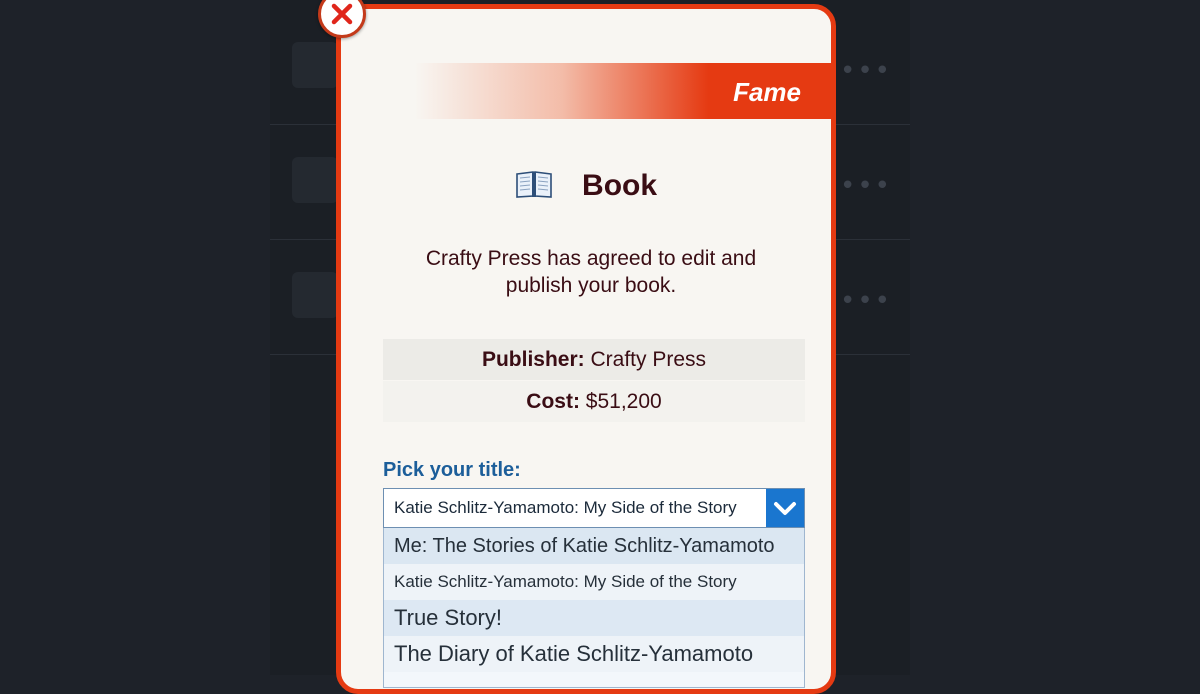 This screenshot has height=694, width=1200. What do you see at coordinates (315, 180) in the screenshot?
I see `camera-icon` at bounding box center [315, 180].